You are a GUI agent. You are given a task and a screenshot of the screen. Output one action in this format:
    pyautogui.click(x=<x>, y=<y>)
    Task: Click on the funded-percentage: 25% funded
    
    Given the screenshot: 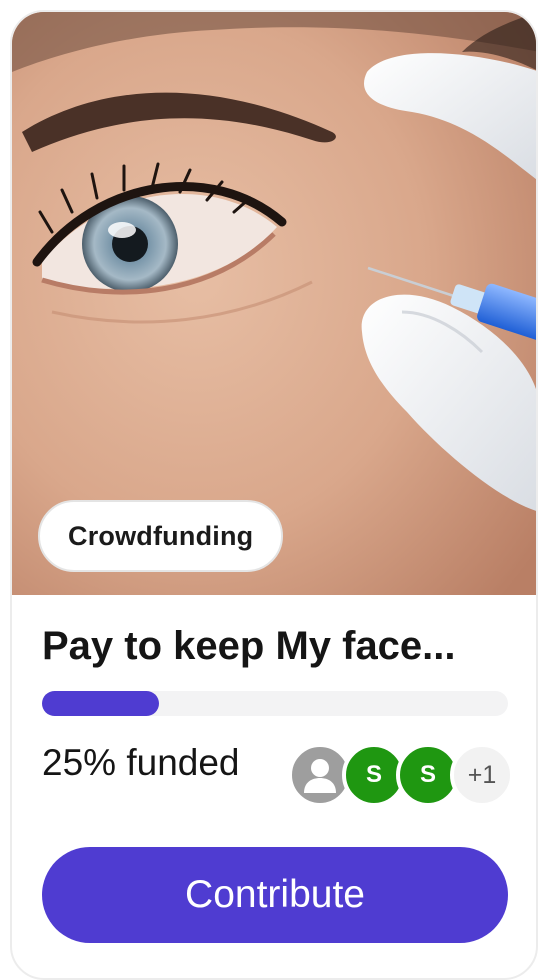 What is the action you would take?
    pyautogui.click(x=141, y=762)
    